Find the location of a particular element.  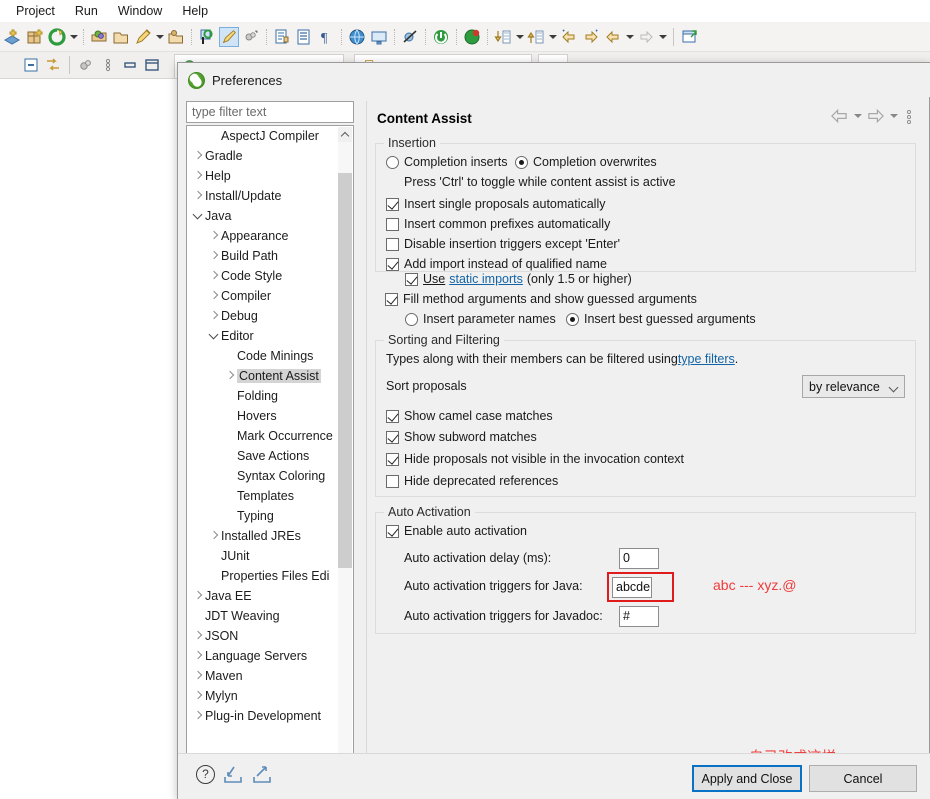

new-java-file-icon is located at coordinates (282, 37).